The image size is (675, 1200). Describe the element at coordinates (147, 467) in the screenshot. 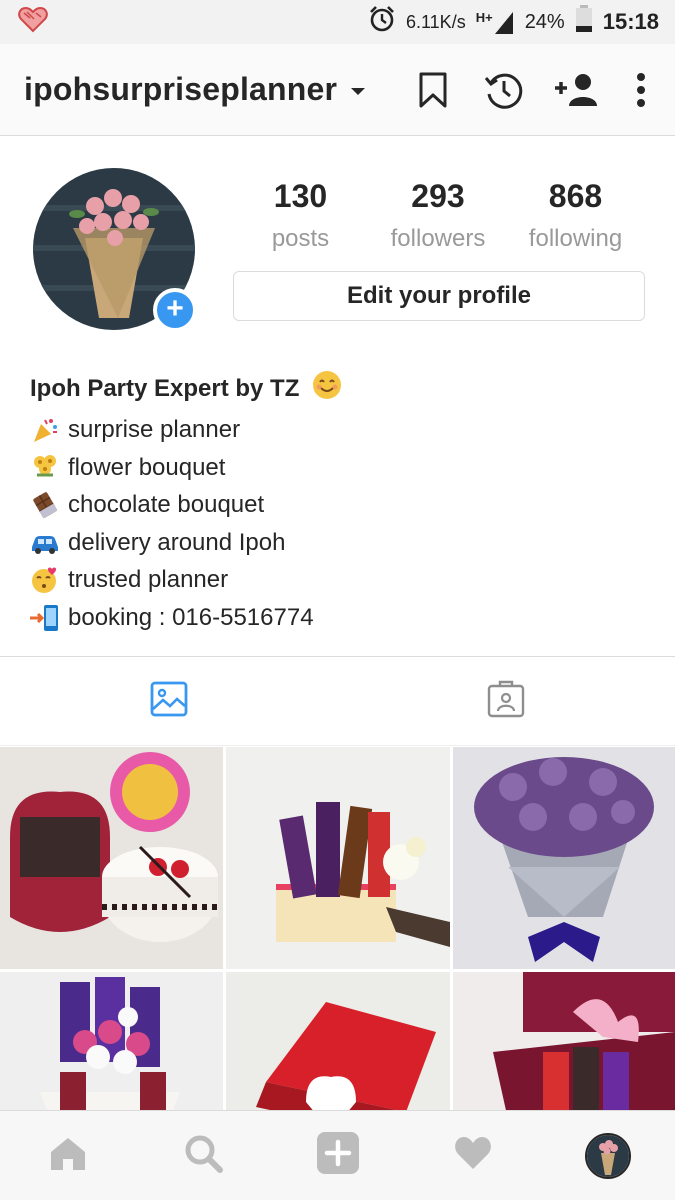

I see `bio-line-text: flower bouquet` at that location.